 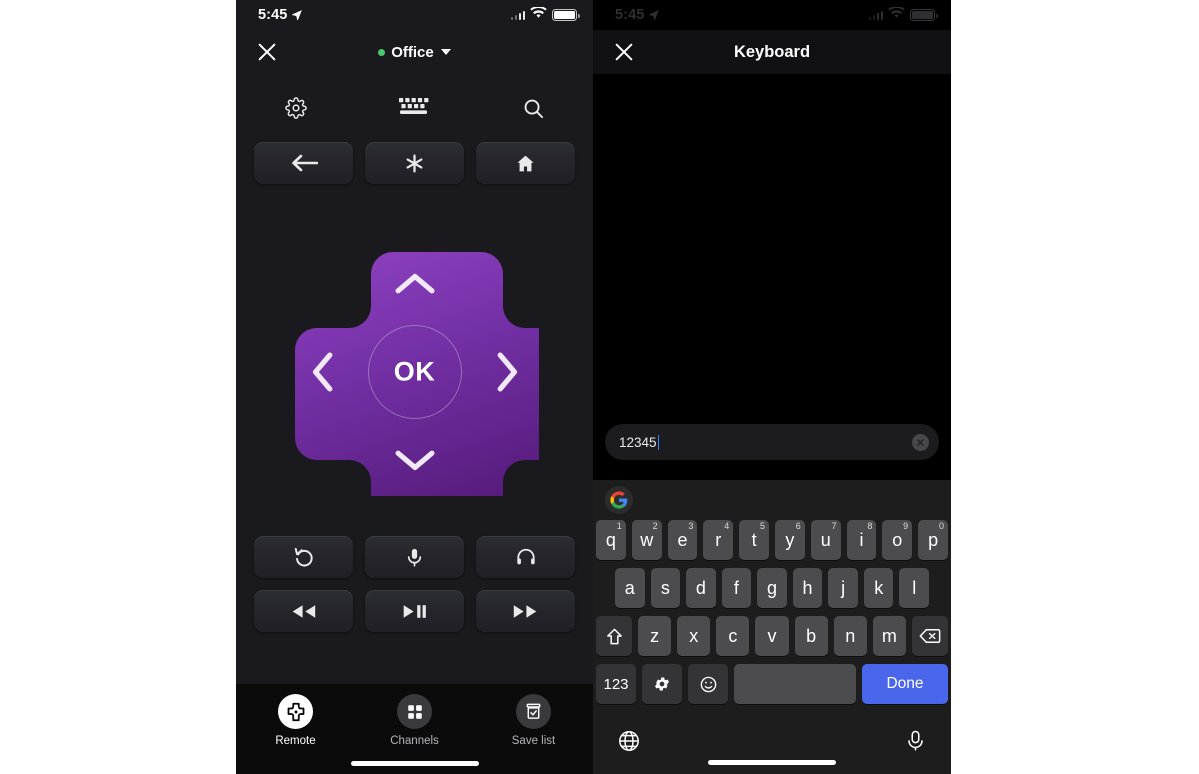 I want to click on options-button, so click(x=414, y=163).